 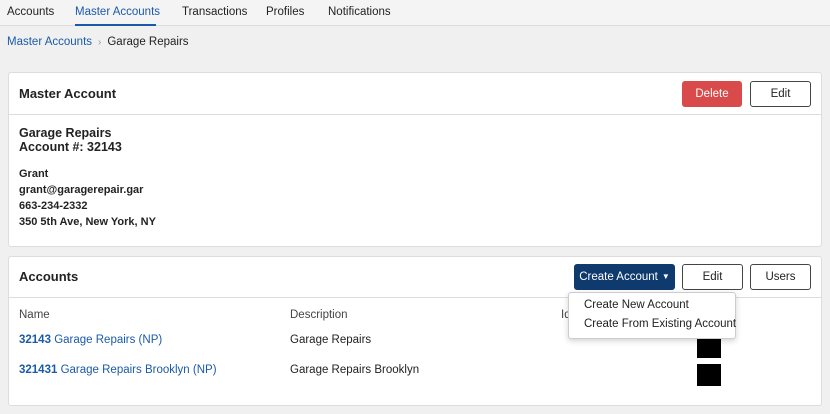 I want to click on breadcrumb-master-accounts: Master Accounts, so click(x=49, y=42).